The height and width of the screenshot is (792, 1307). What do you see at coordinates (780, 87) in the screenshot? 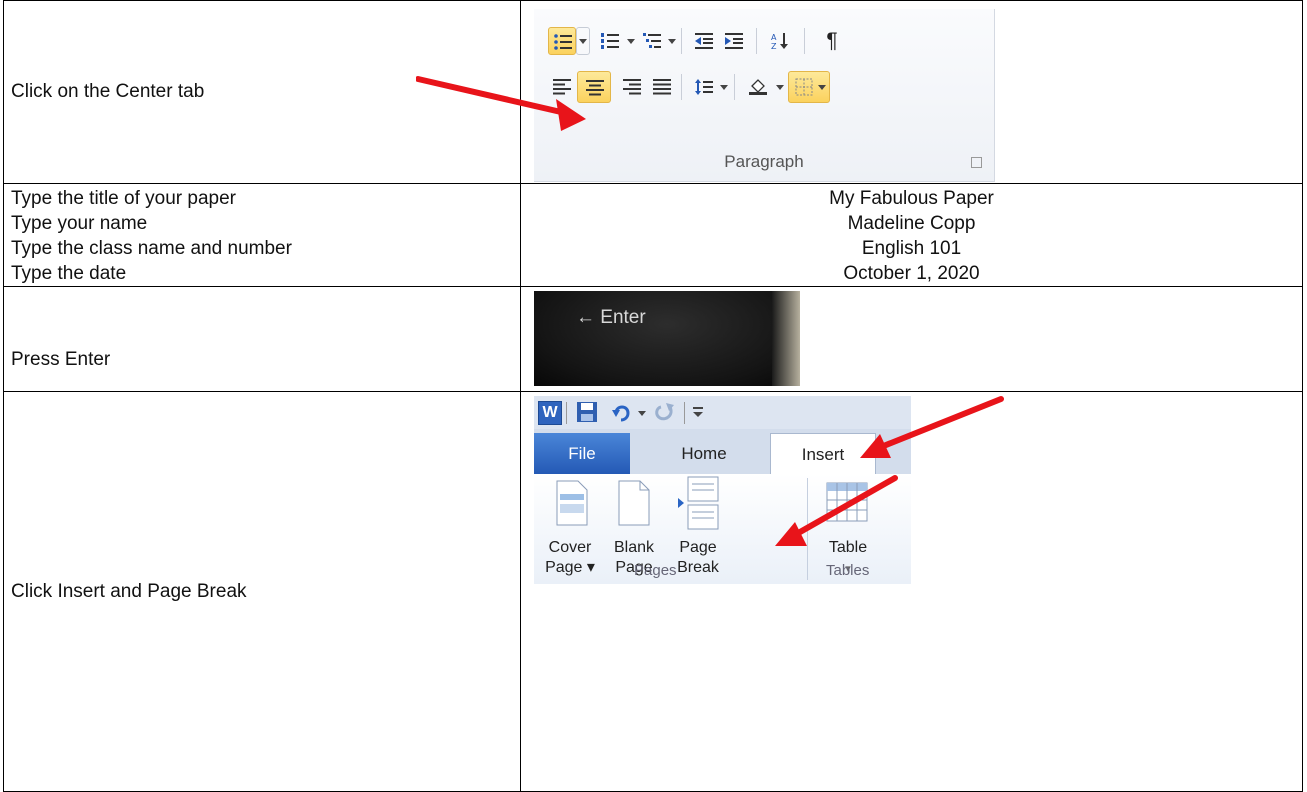
I see `shading-dropdown-icon` at bounding box center [780, 87].